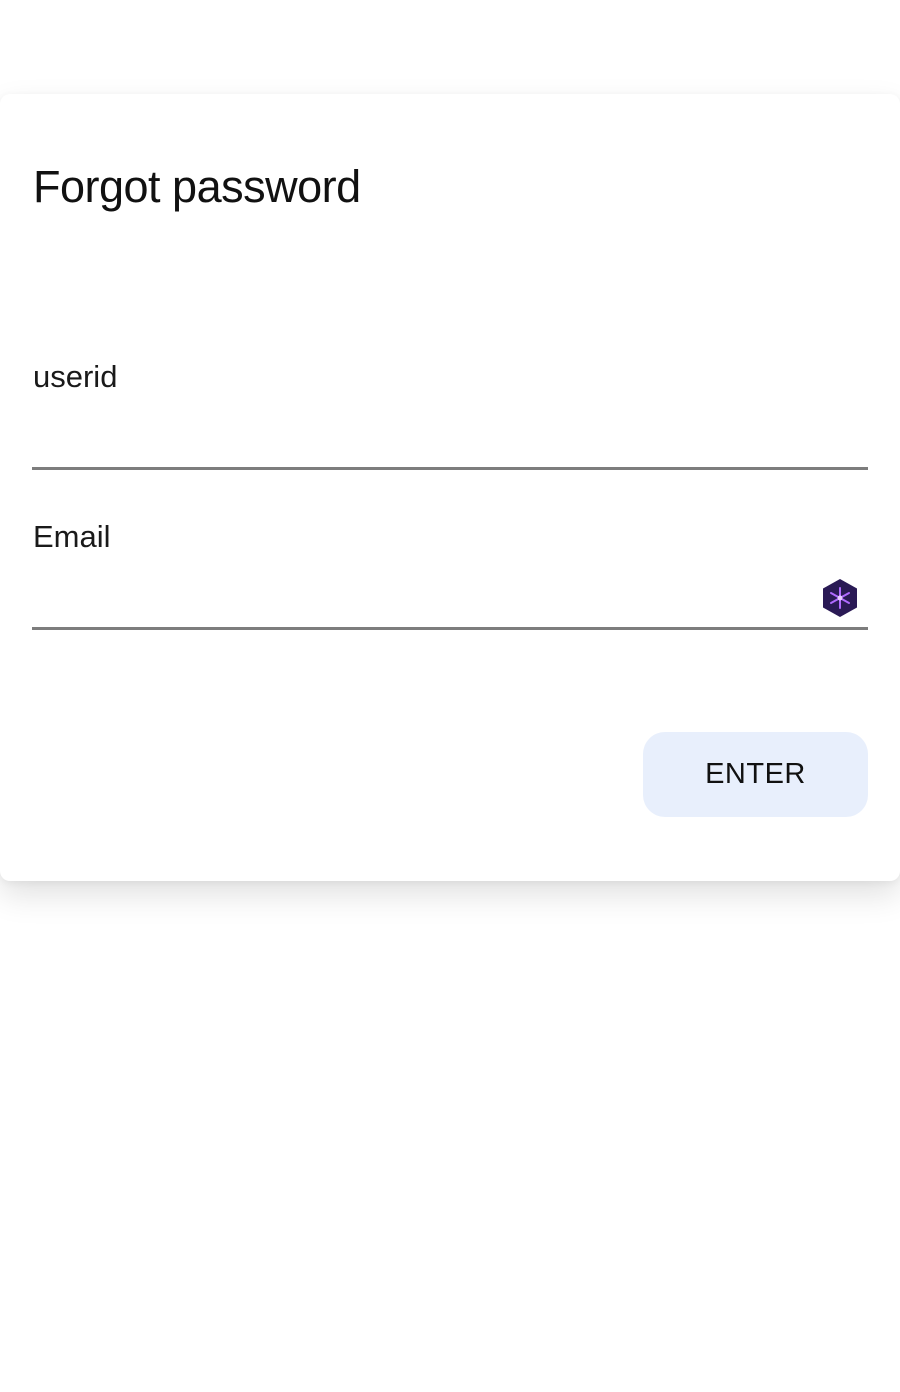 The image size is (900, 1392). Describe the element at coordinates (450, 604) in the screenshot. I see `email-input` at that location.